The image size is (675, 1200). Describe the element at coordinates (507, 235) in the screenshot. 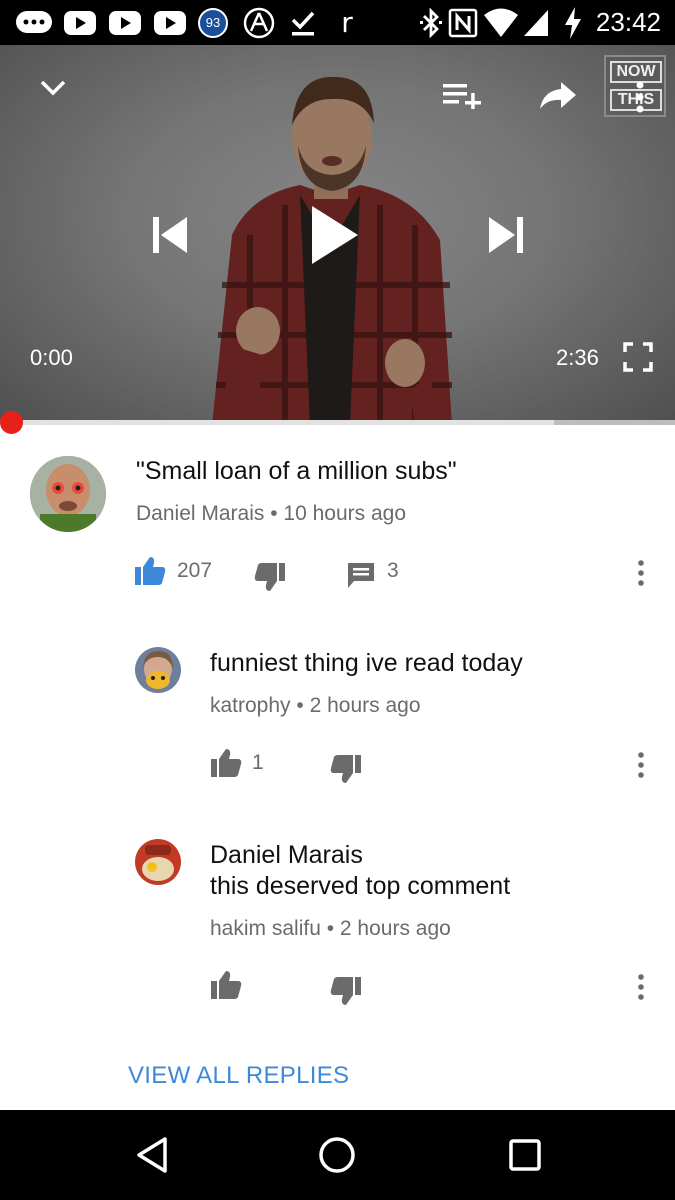

I see `skip-next-icon` at that location.